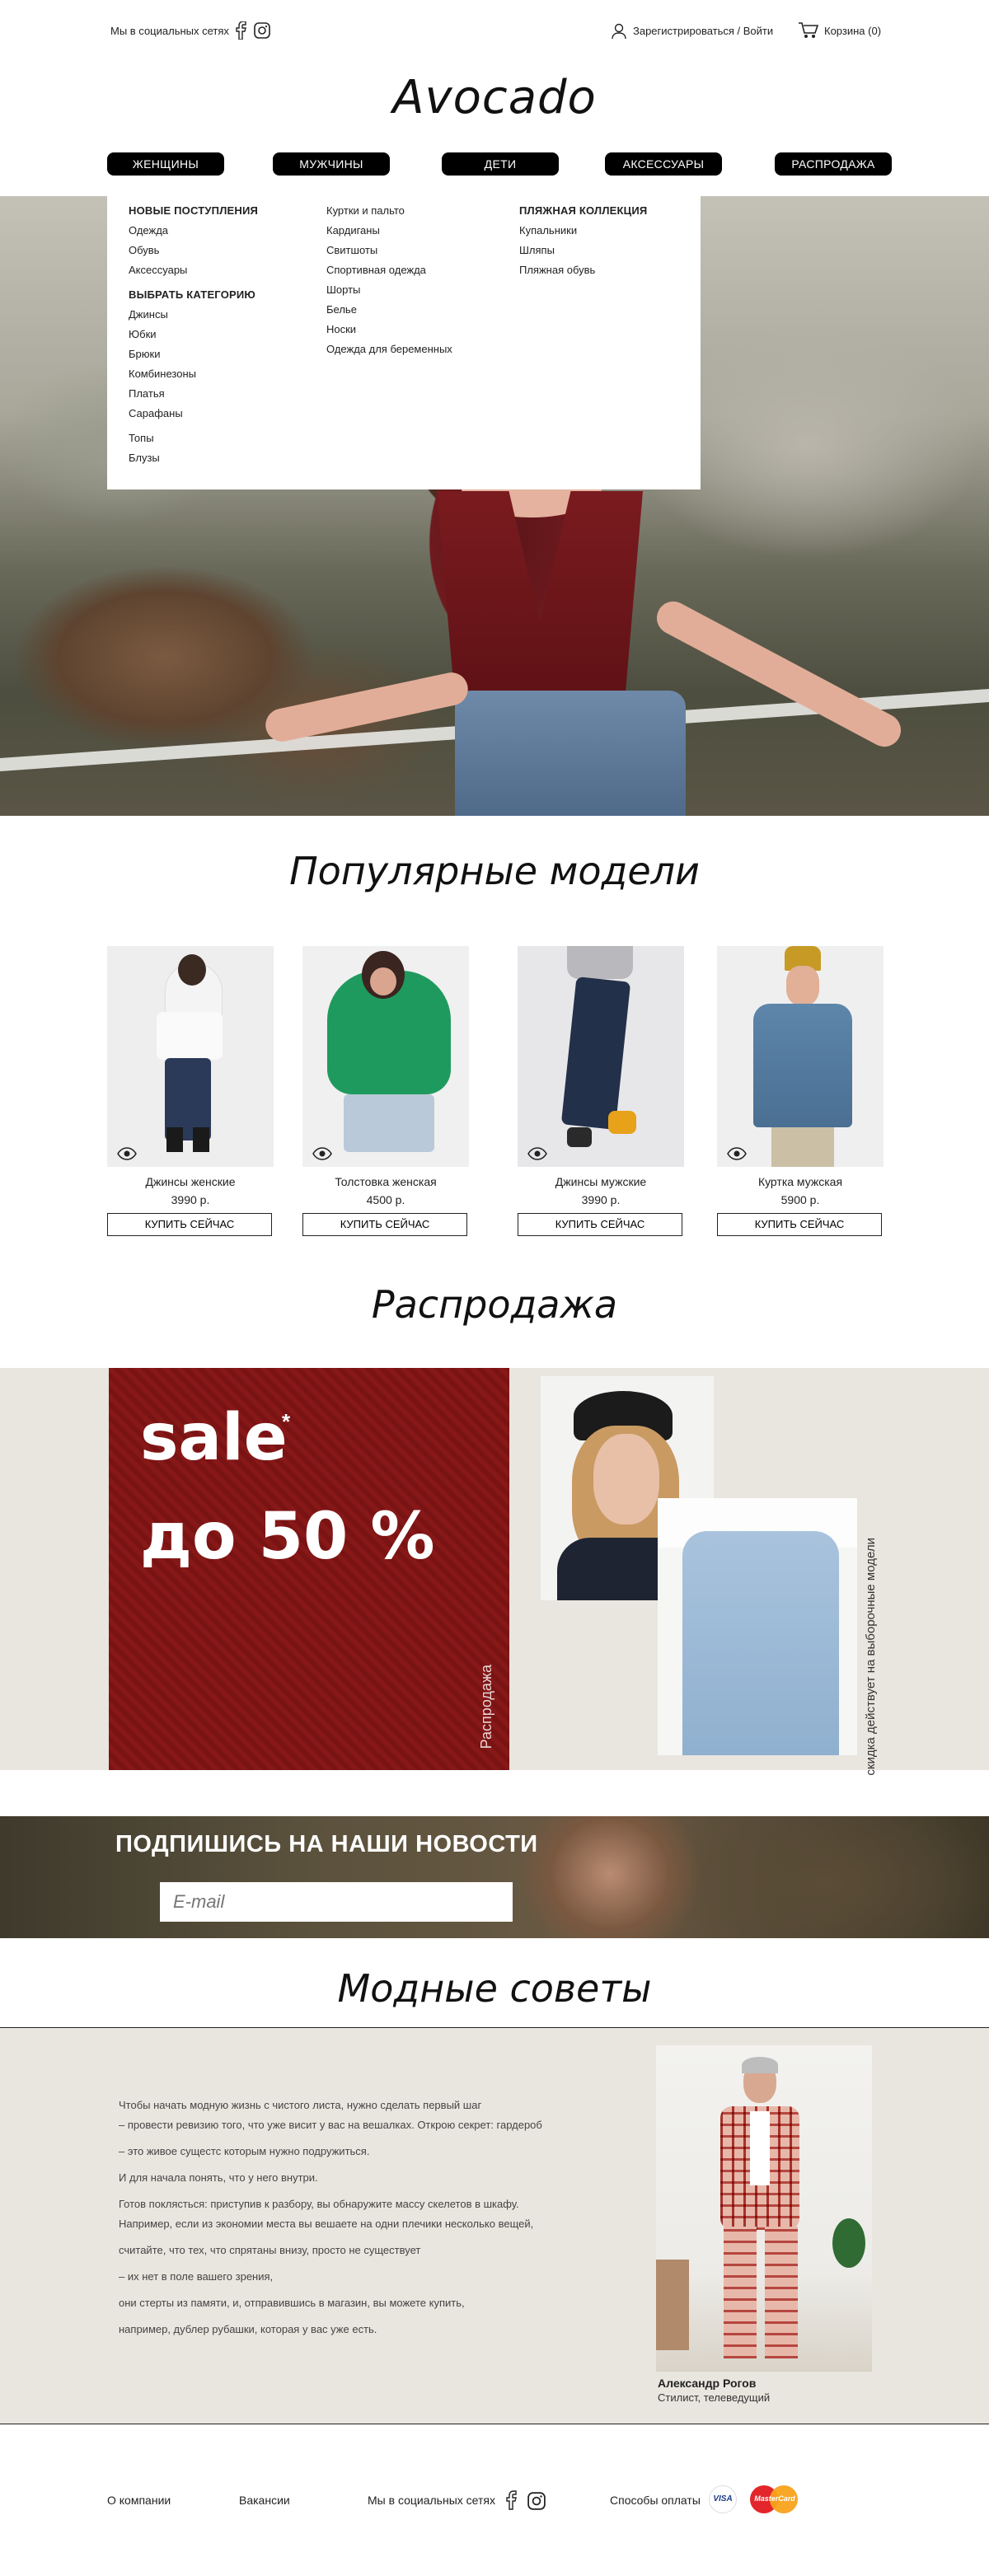 This screenshot has height=2576, width=989. What do you see at coordinates (193, 294) in the screenshot?
I see `dropdown-heading-category: ВЫБРАТЬ КАТЕГОРИЮ` at bounding box center [193, 294].